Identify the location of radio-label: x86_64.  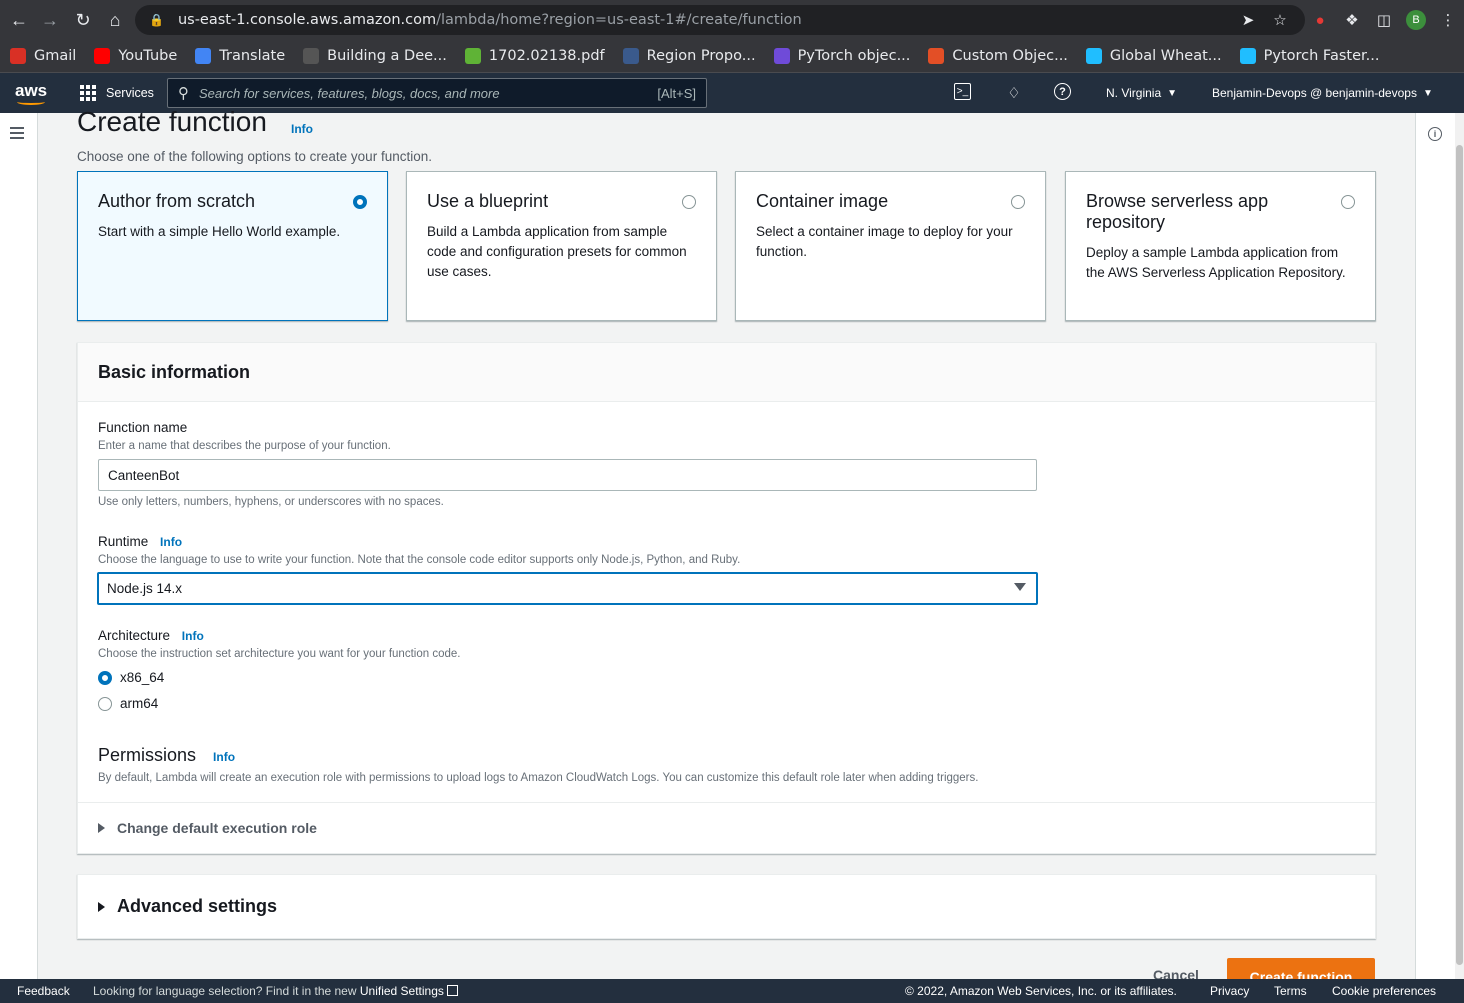
(142, 677).